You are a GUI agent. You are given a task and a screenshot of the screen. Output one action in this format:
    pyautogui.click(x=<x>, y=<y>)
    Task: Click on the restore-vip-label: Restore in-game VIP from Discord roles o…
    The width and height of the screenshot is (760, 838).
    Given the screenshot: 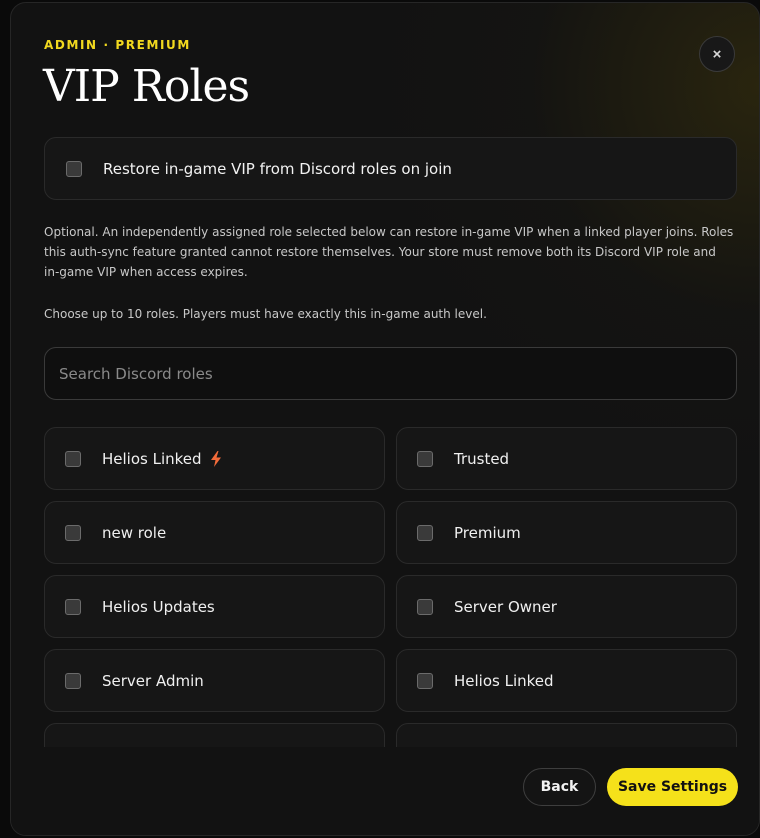 What is the action you would take?
    pyautogui.click(x=277, y=168)
    